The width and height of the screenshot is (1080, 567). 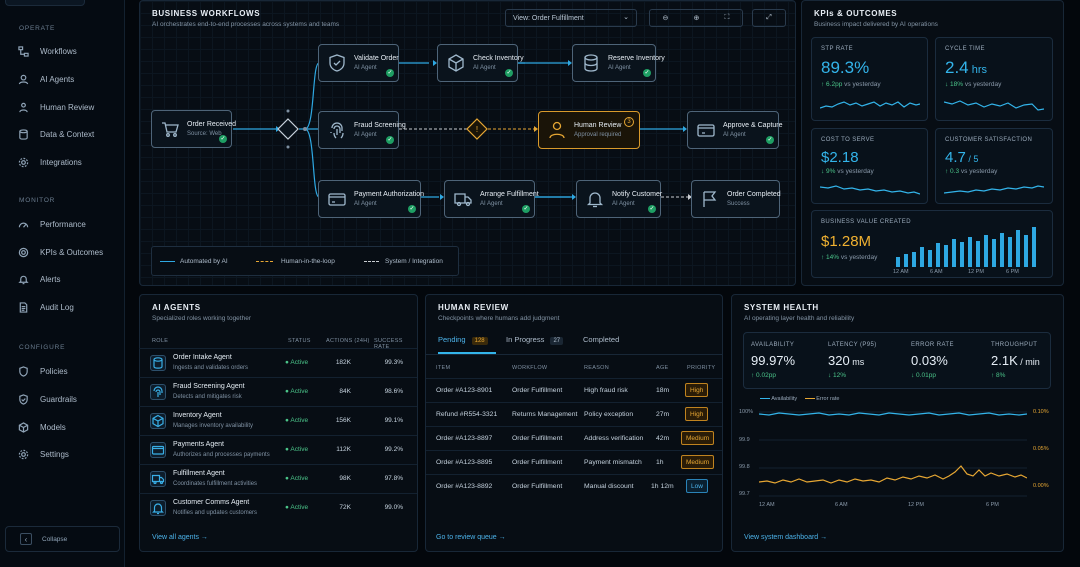 I want to click on agent-actions: 84K, so click(x=345, y=391).